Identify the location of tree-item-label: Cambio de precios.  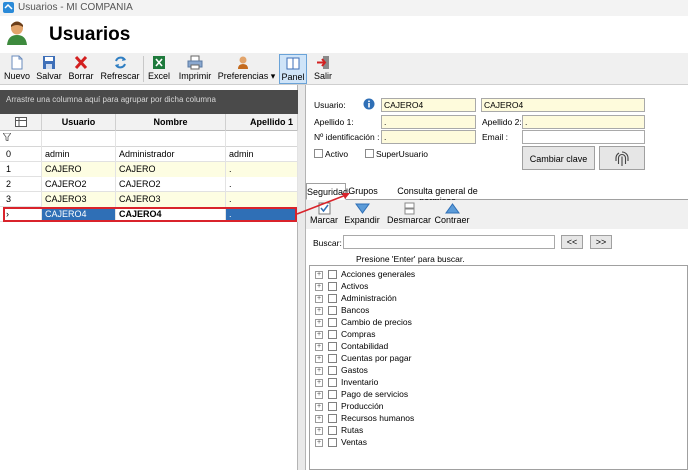
(376, 322).